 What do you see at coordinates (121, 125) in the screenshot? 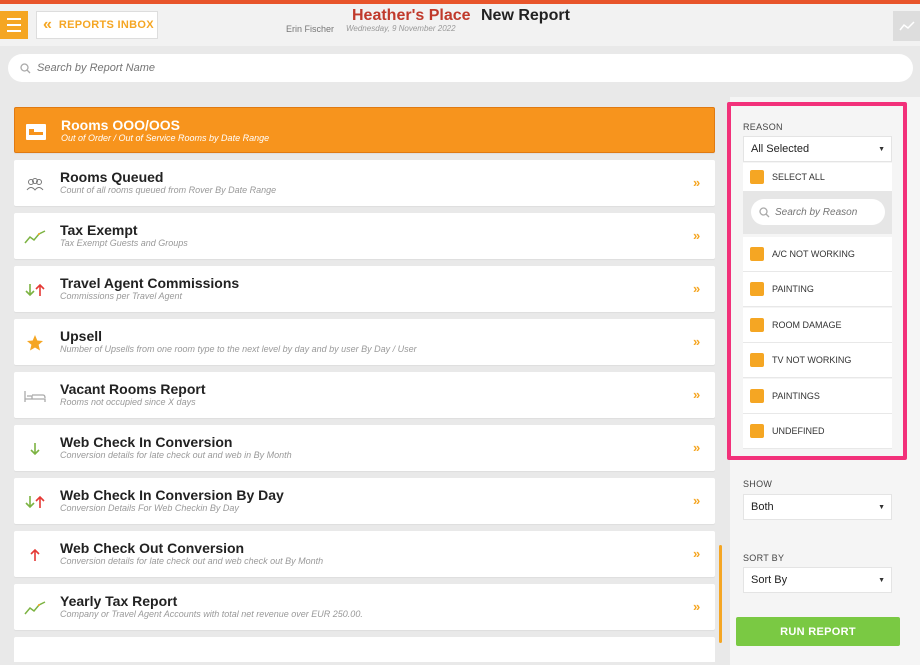
I see `report-title: Rooms OOO/OOS` at bounding box center [121, 125].